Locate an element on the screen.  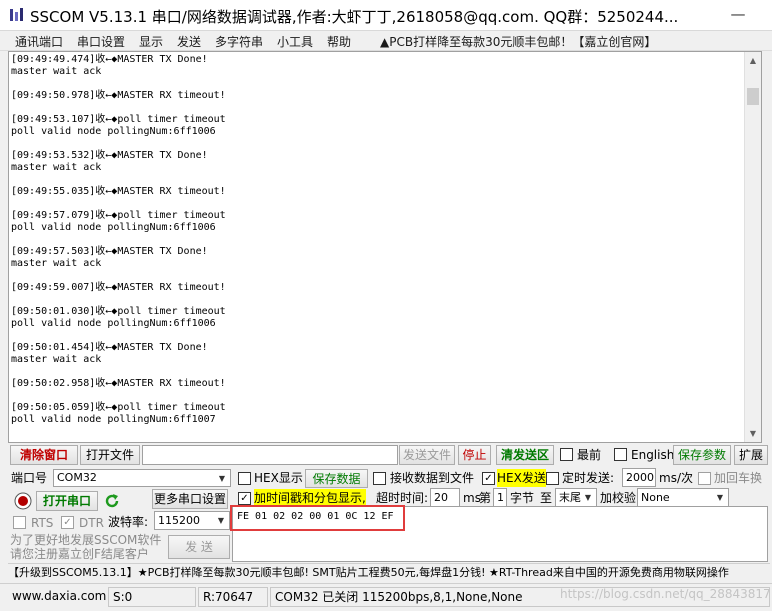
dtr-label: DTR is located at coordinates (91, 523).